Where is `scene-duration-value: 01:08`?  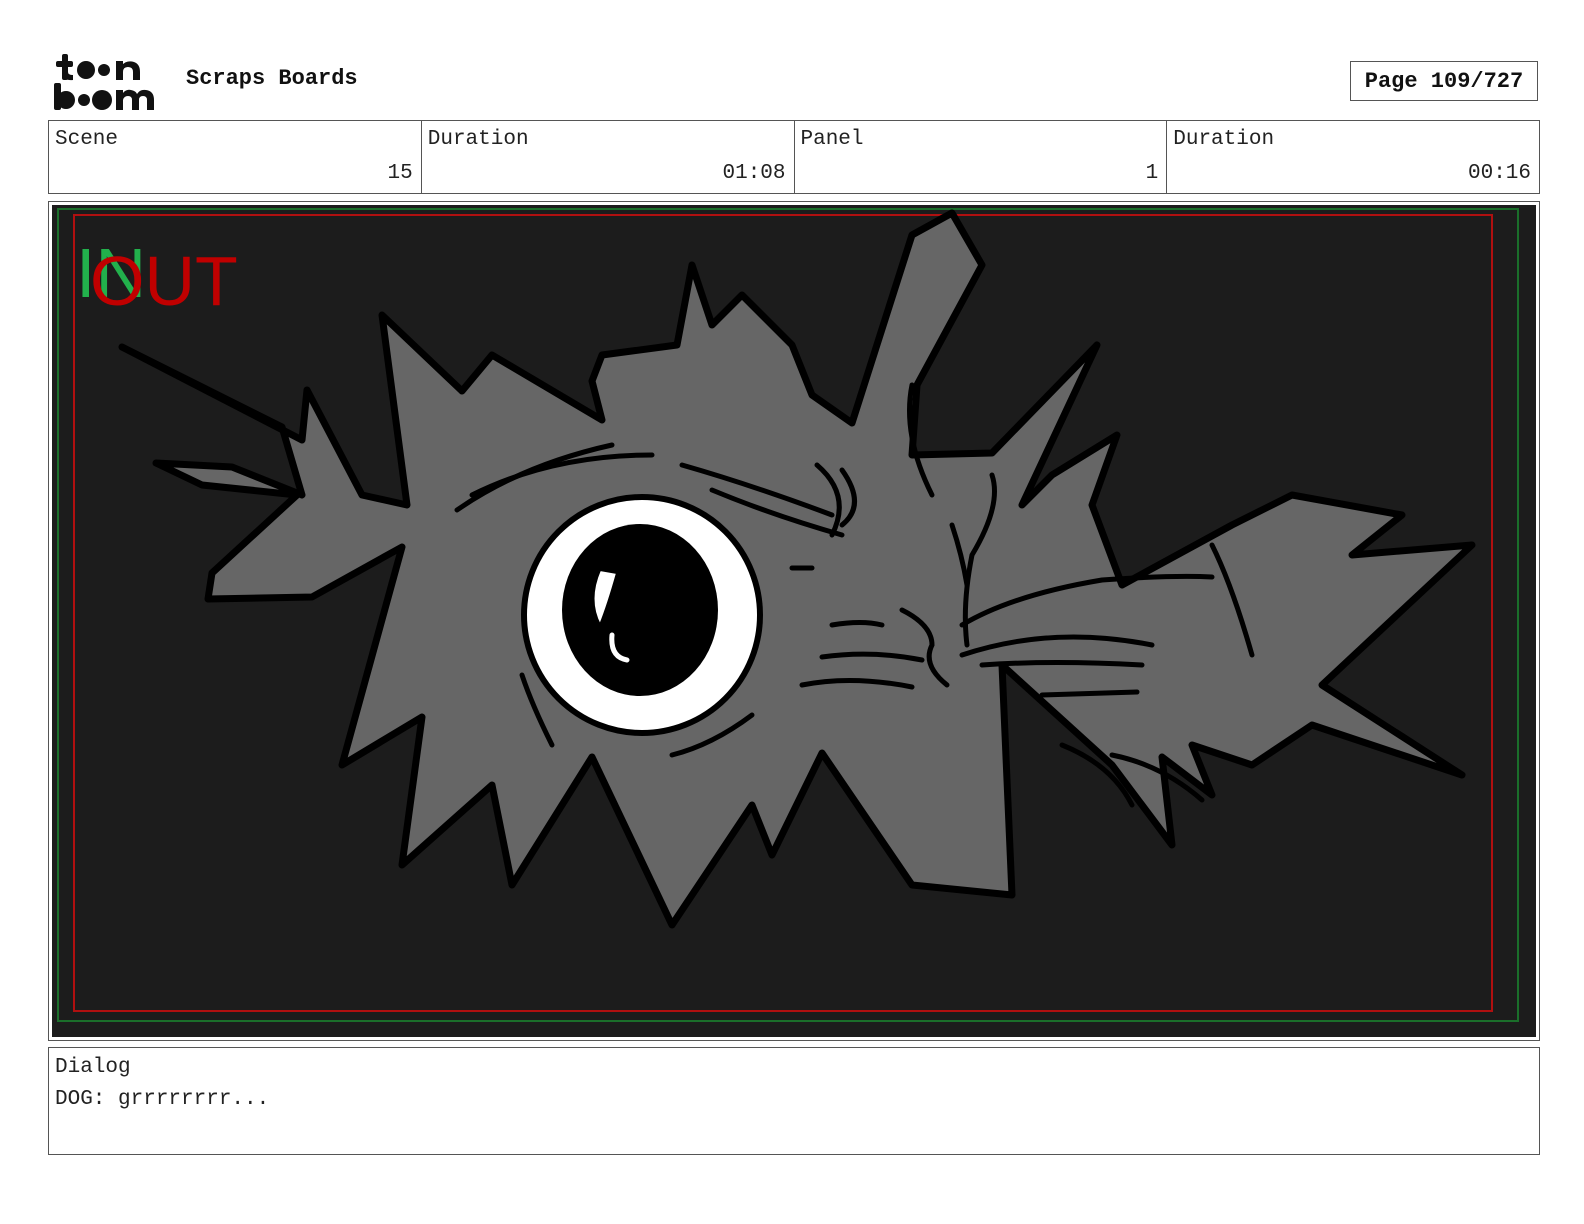 scene-duration-value: 01:08 is located at coordinates (754, 173).